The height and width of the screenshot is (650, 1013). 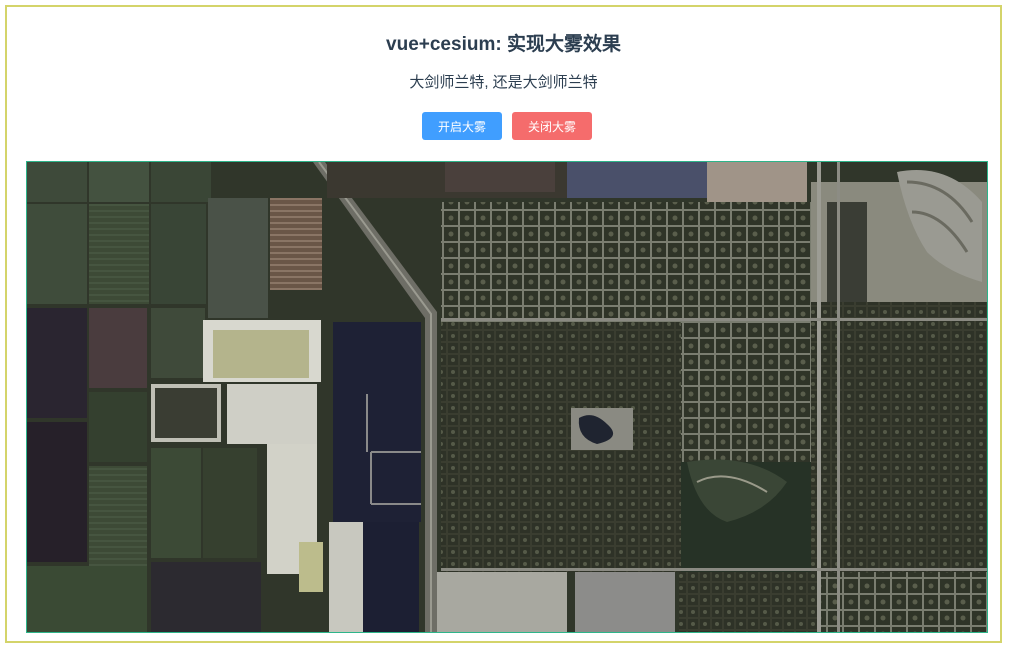 I want to click on page-title: vue+cesium: 实现大雾效果, so click(x=503, y=44).